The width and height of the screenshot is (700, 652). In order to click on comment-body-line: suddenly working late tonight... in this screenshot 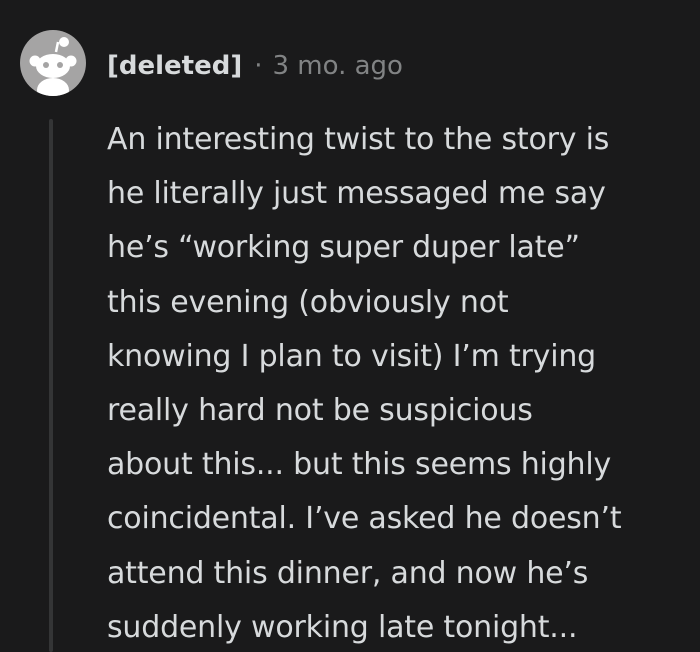, I will do `click(342, 627)`.